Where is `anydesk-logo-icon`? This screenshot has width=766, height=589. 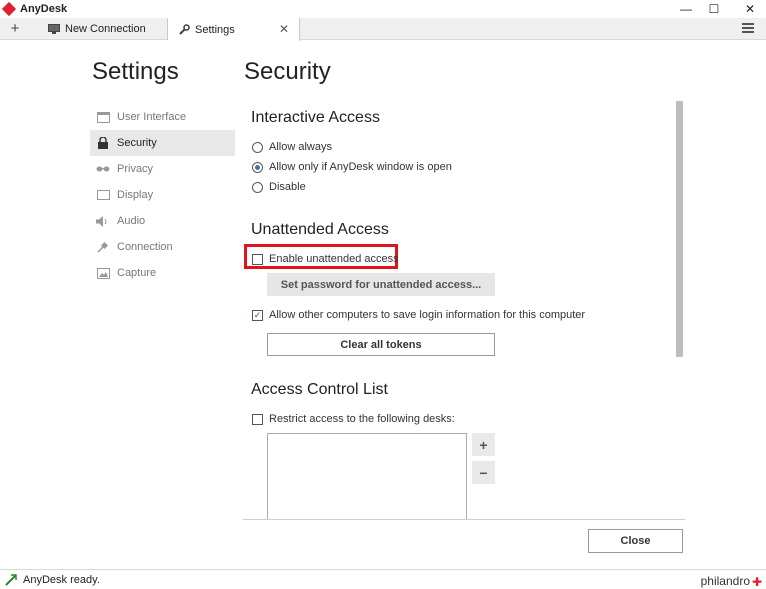
anydesk-logo-icon is located at coordinates (9, 9).